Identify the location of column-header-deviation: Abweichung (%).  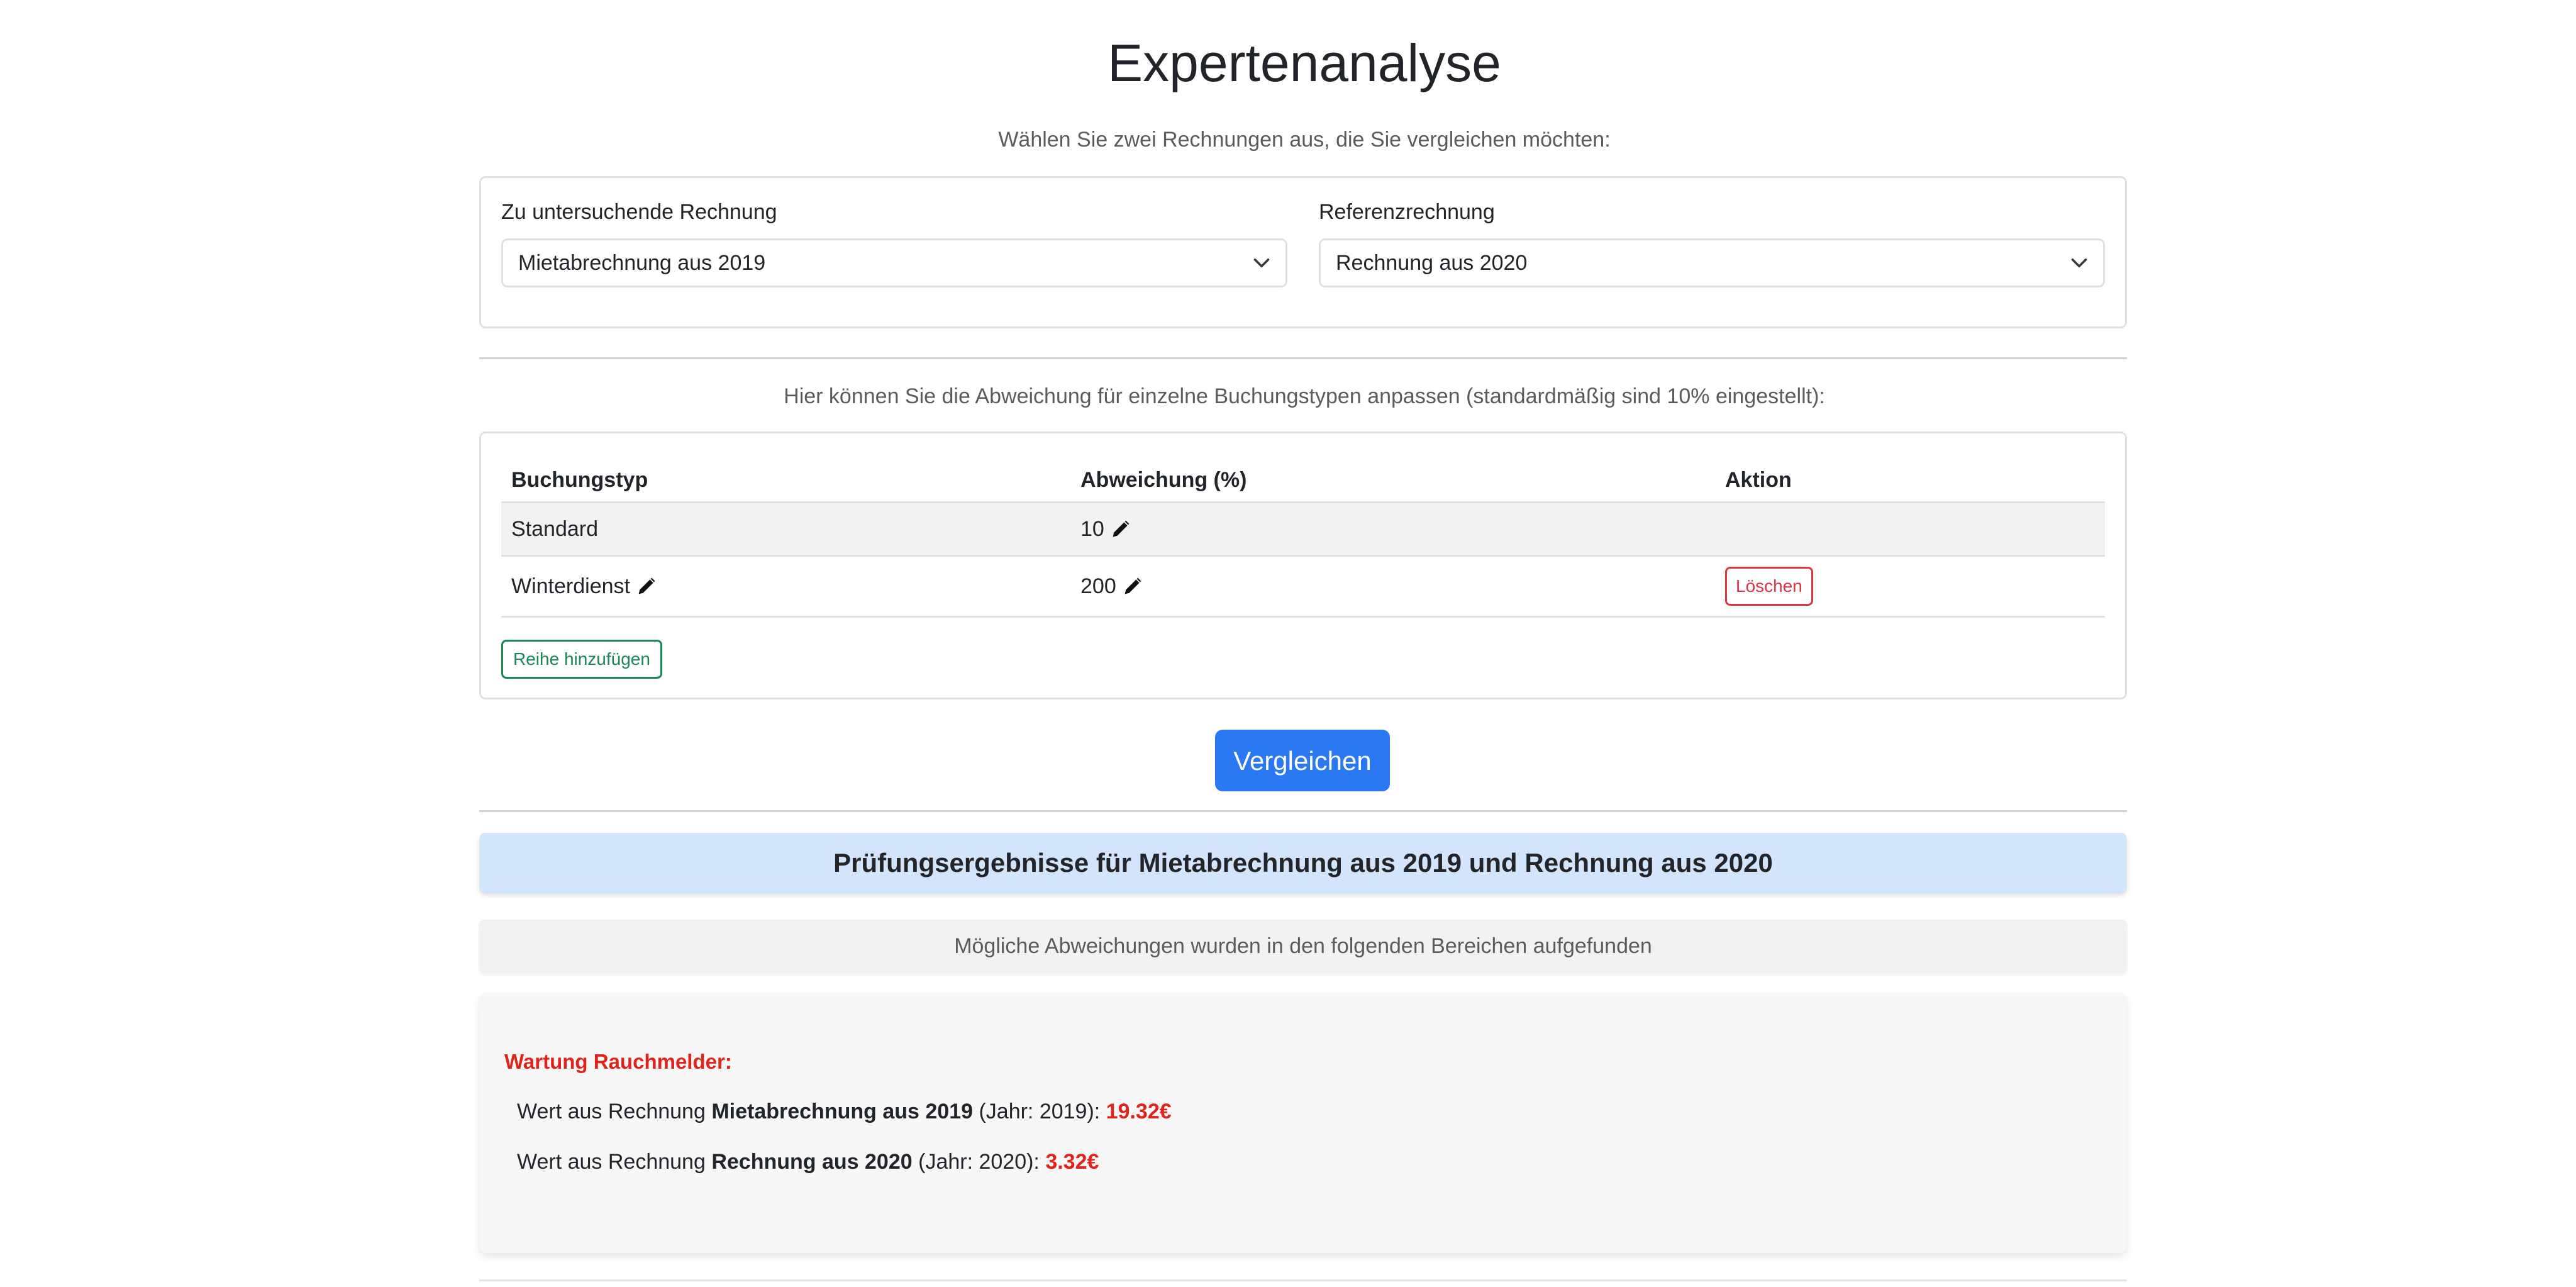
(1163, 480).